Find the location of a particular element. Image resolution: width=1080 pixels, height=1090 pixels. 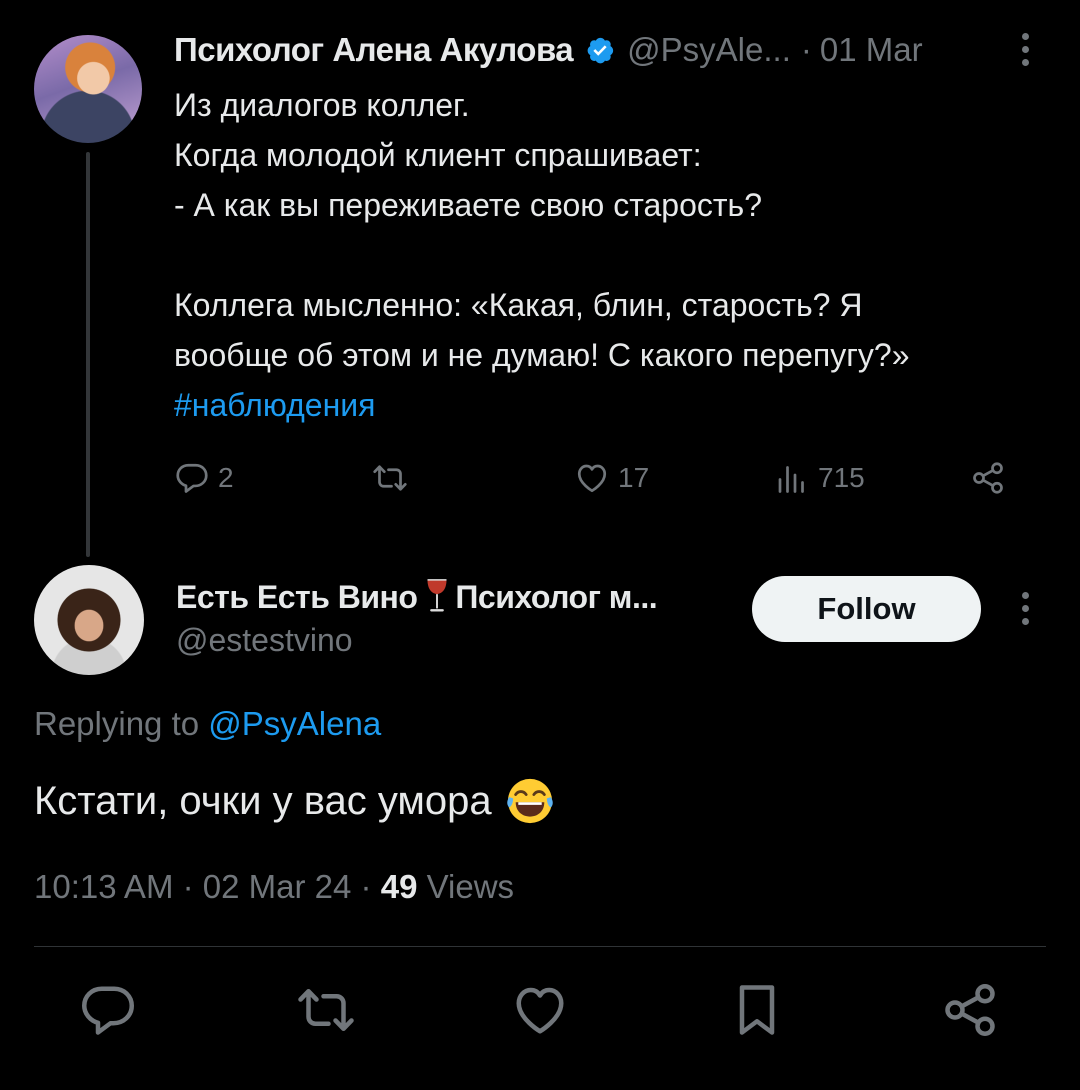

reply-tweet-text: Кстати, очки у вас умора is located at coordinates (295, 801).